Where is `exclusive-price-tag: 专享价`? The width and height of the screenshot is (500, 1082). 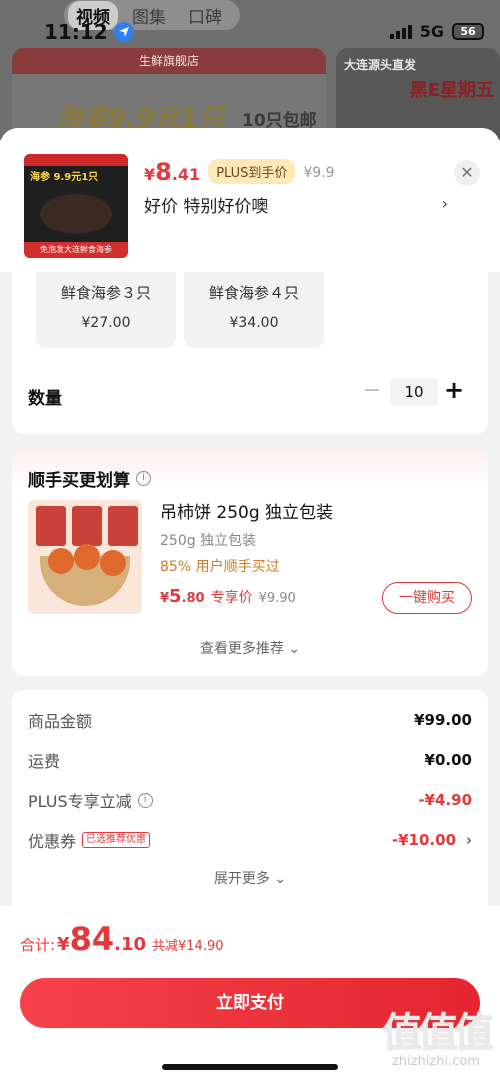
exclusive-price-tag: 专享价 is located at coordinates (231, 598).